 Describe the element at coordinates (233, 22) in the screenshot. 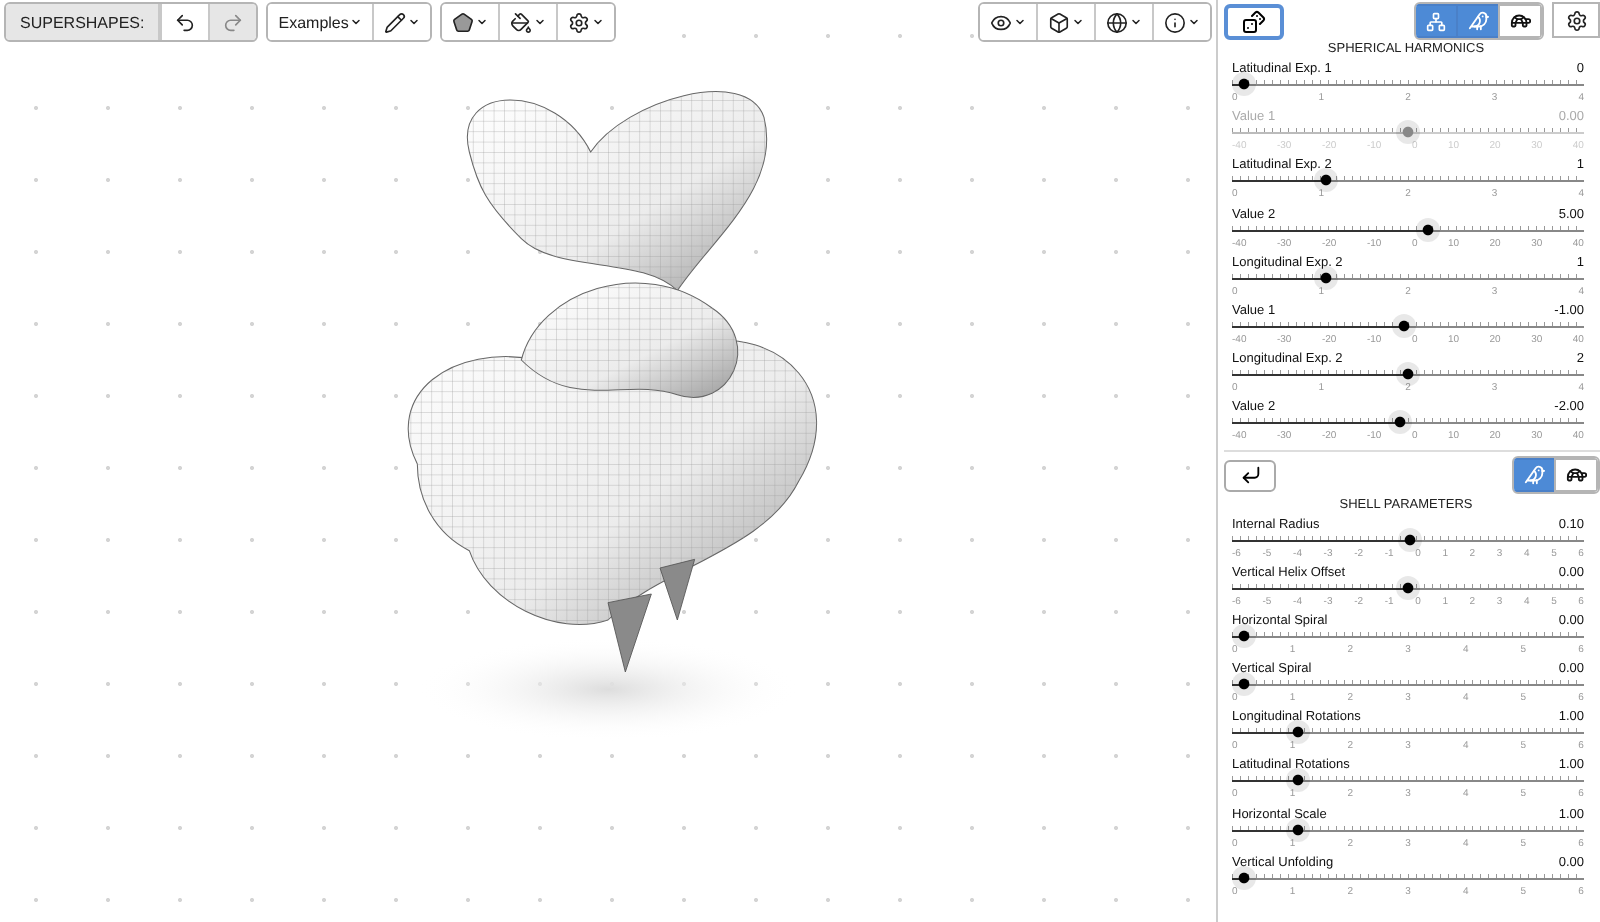

I see `redo-icon` at that location.